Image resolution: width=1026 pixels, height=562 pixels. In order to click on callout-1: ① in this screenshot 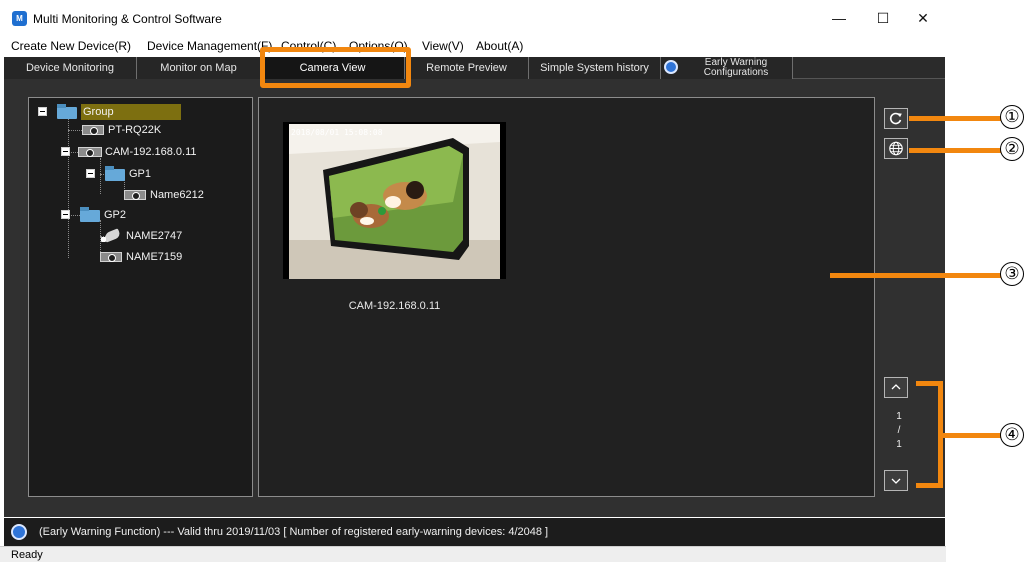, I will do `click(1012, 117)`.